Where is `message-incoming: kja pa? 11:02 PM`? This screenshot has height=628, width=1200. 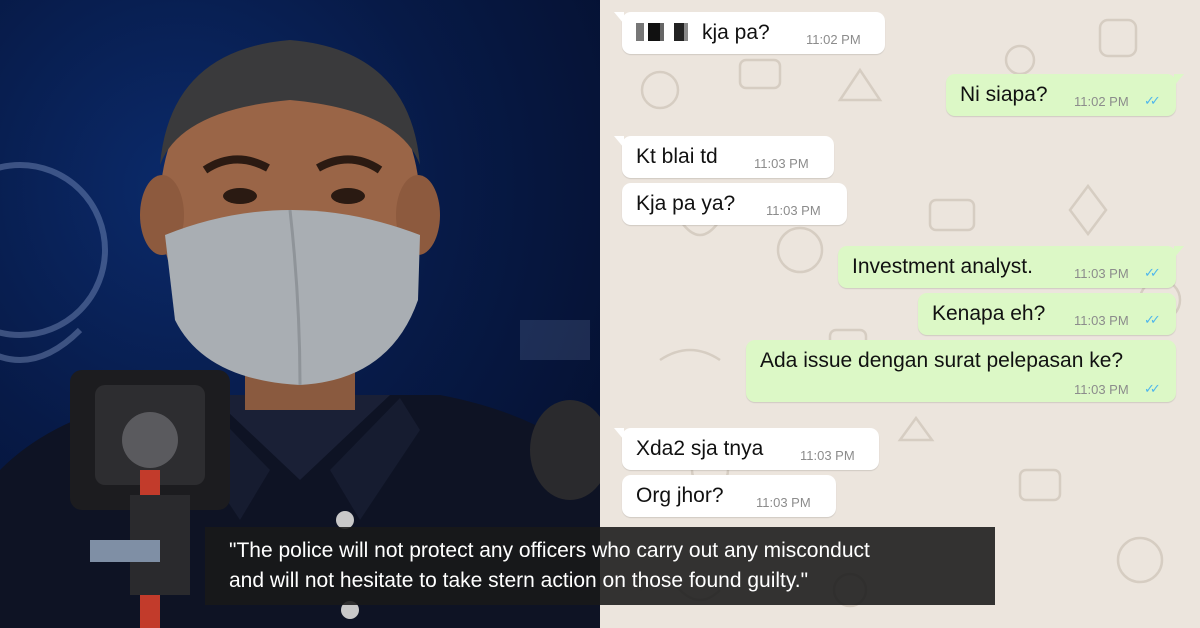 message-incoming: kja pa? 11:02 PM is located at coordinates (749, 33).